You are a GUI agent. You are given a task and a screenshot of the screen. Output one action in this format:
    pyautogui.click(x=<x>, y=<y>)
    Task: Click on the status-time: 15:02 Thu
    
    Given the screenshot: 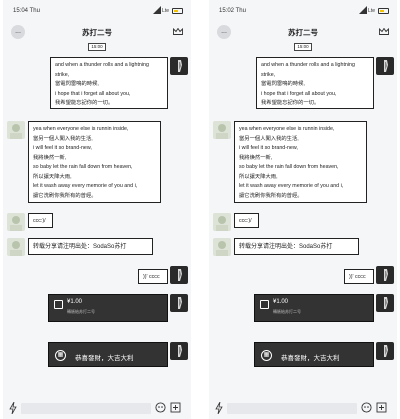 What is the action you would take?
    pyautogui.click(x=232, y=11)
    